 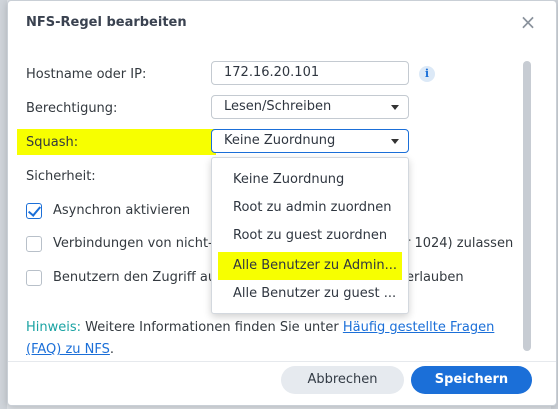 I want to click on hint-body: Weitere Informationen finden Sie unter, so click(x=212, y=327).